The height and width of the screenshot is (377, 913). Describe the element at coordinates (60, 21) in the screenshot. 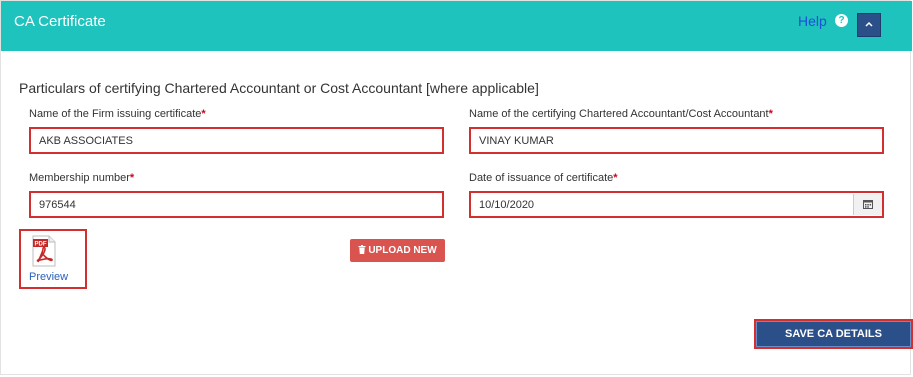

I see `panel-title: CA Certificate` at that location.